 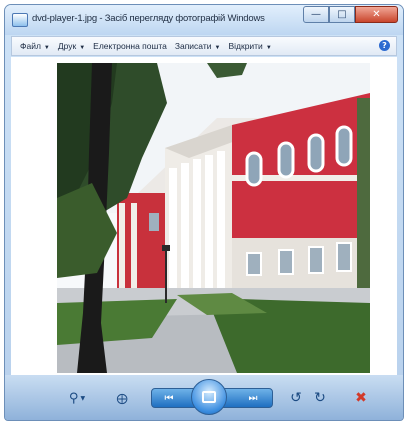 What do you see at coordinates (73, 398) in the screenshot?
I see `zoom-icon: ⚲` at bounding box center [73, 398].